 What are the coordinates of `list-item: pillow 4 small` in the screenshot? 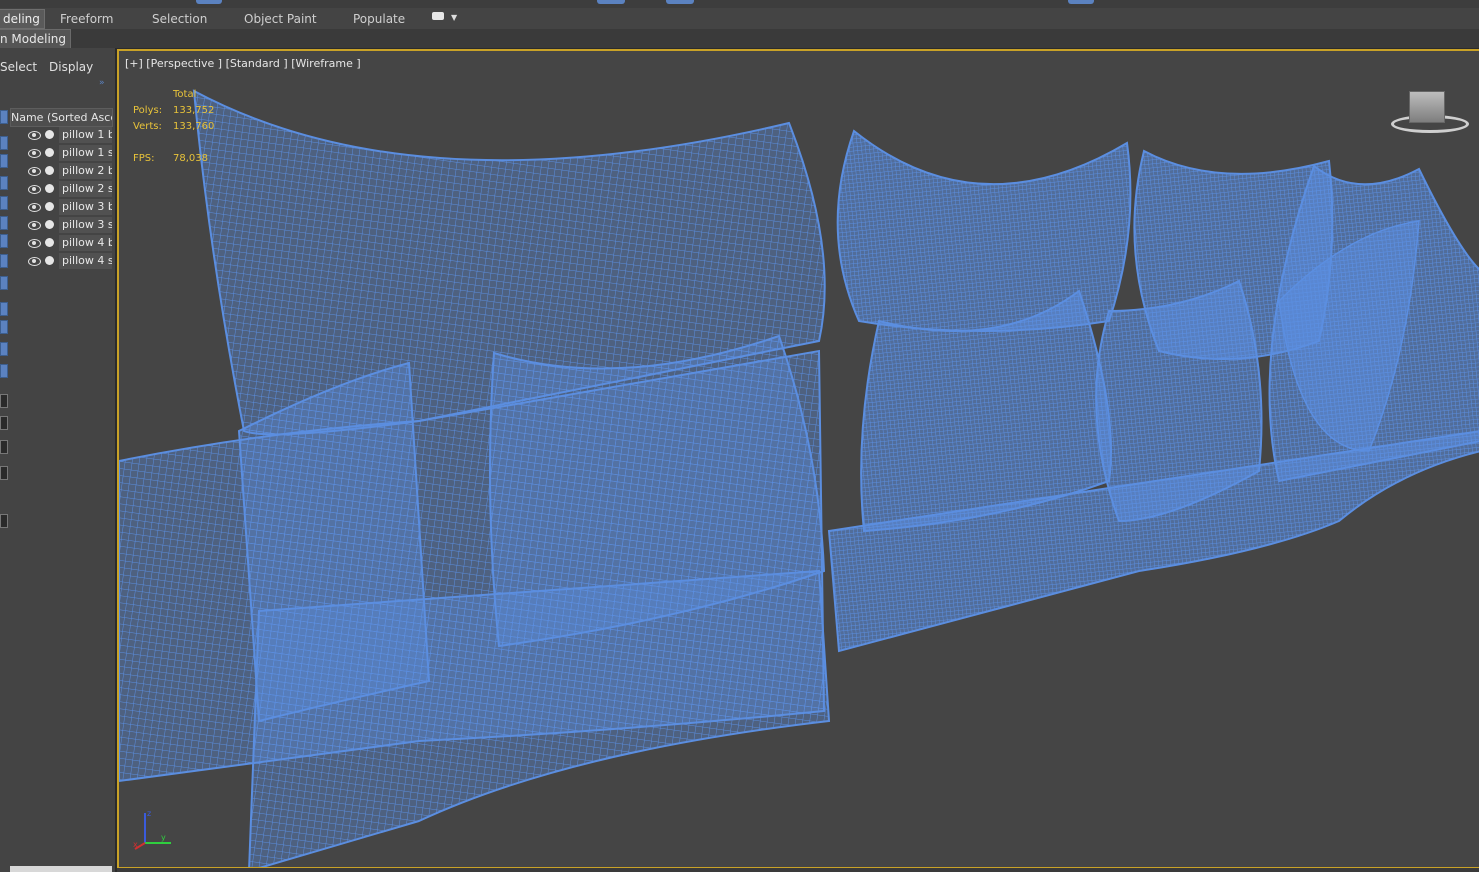 It's located at (61, 261).